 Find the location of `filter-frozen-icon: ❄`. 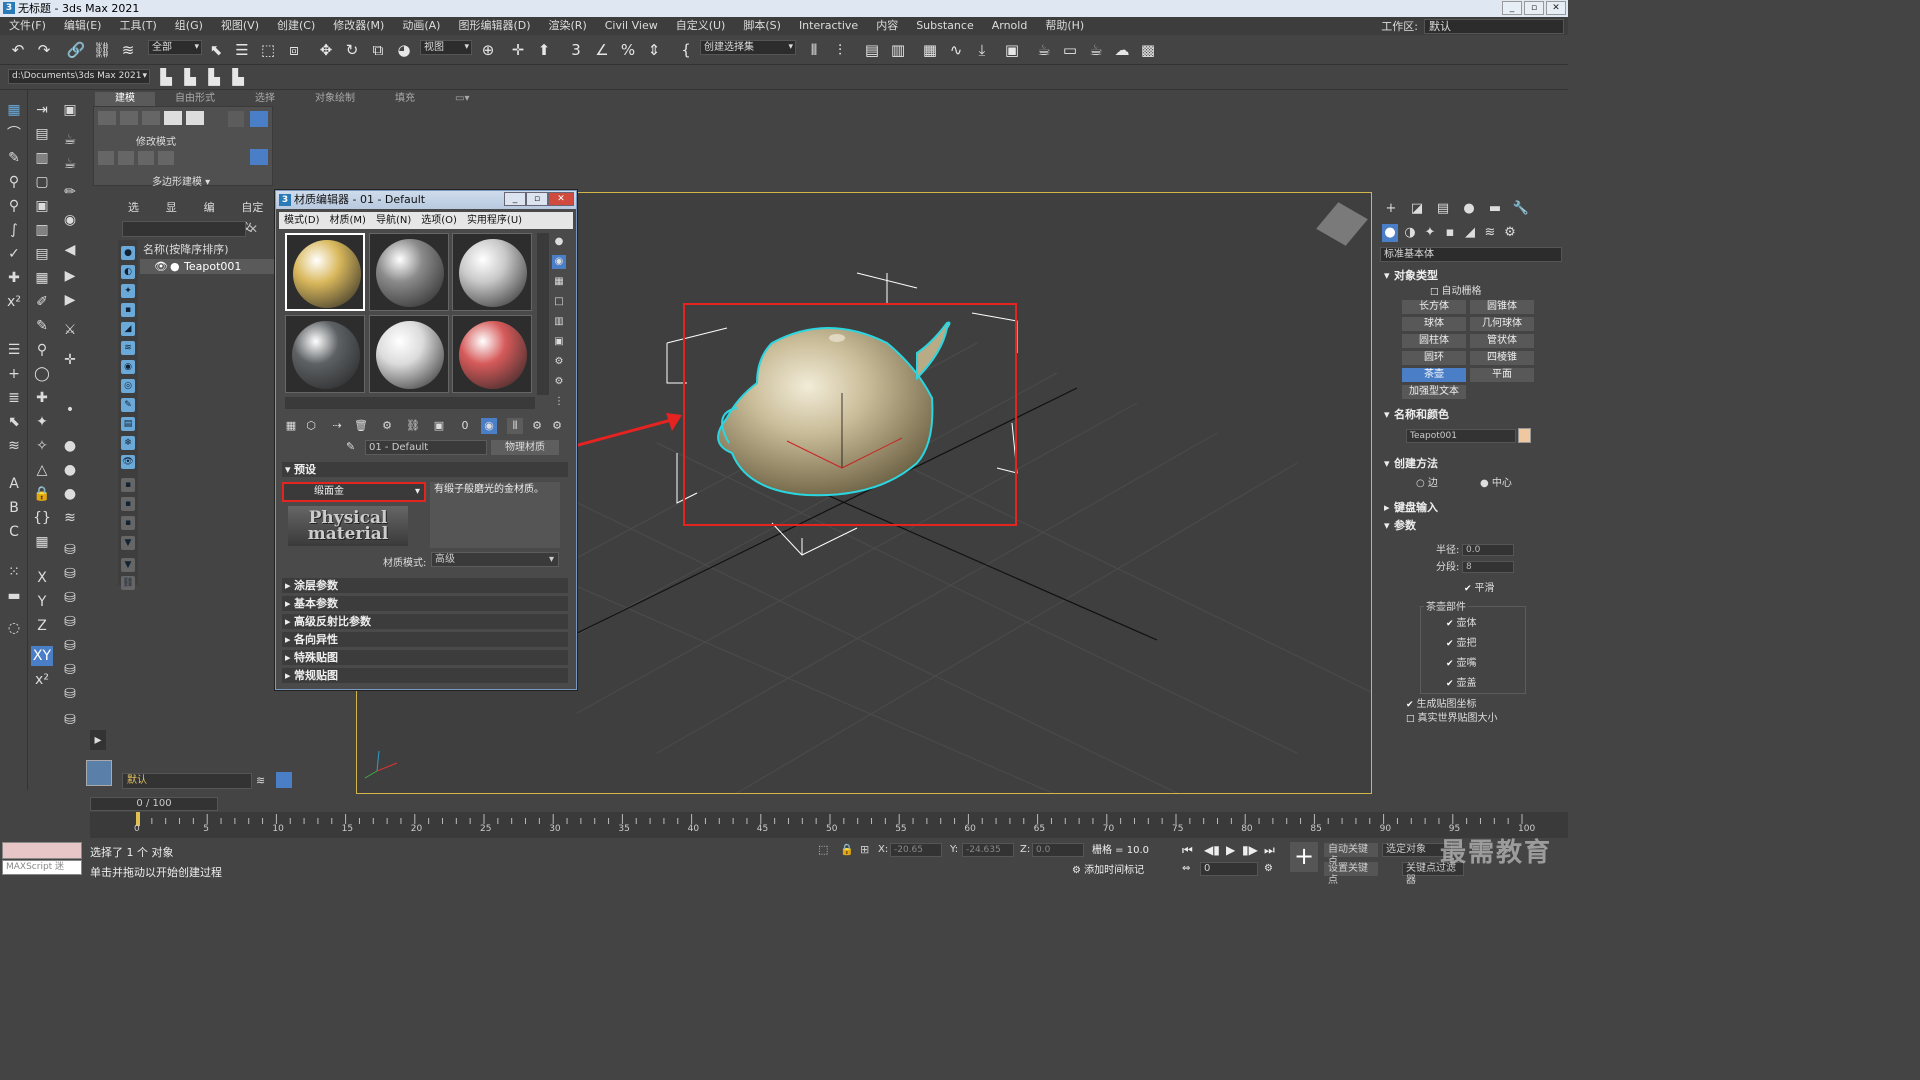

filter-frozen-icon: ❄ is located at coordinates (128, 443).